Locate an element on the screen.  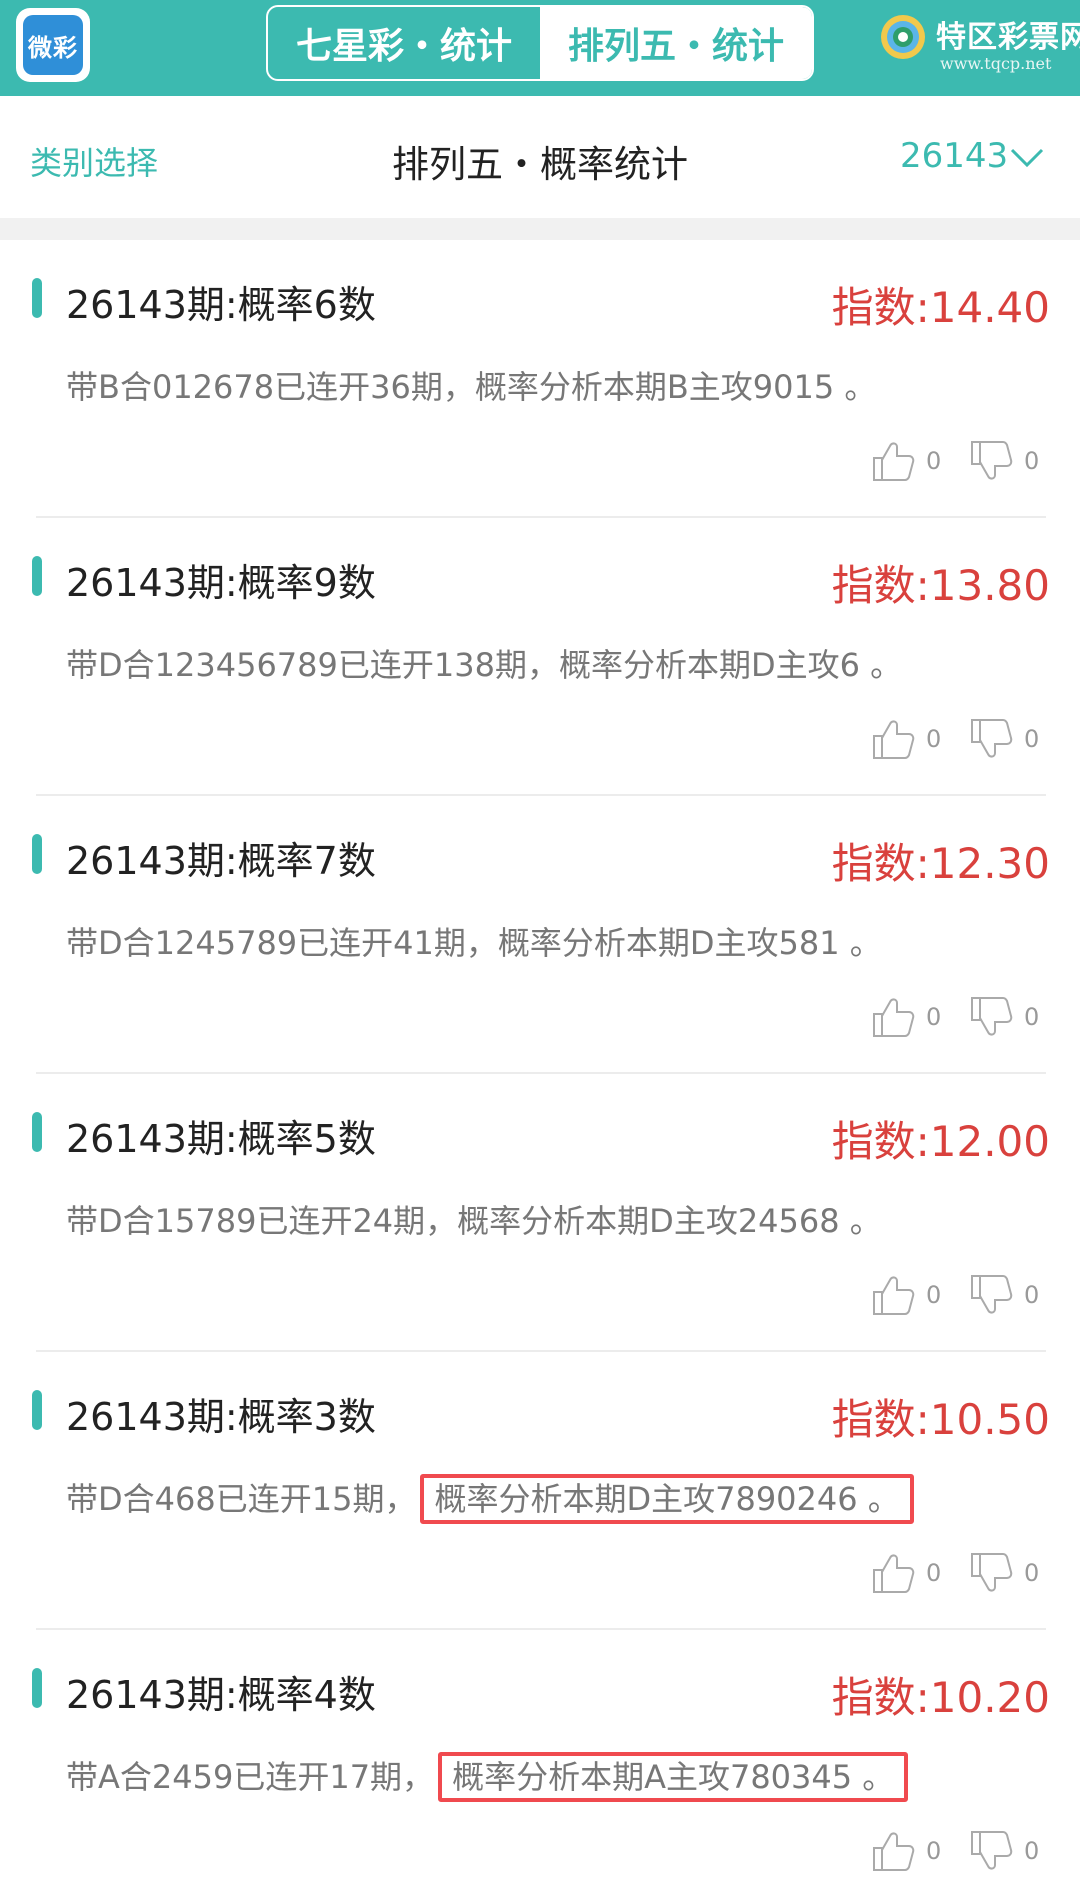
card-index: 指数:10.20 is located at coordinates (940, 1697).